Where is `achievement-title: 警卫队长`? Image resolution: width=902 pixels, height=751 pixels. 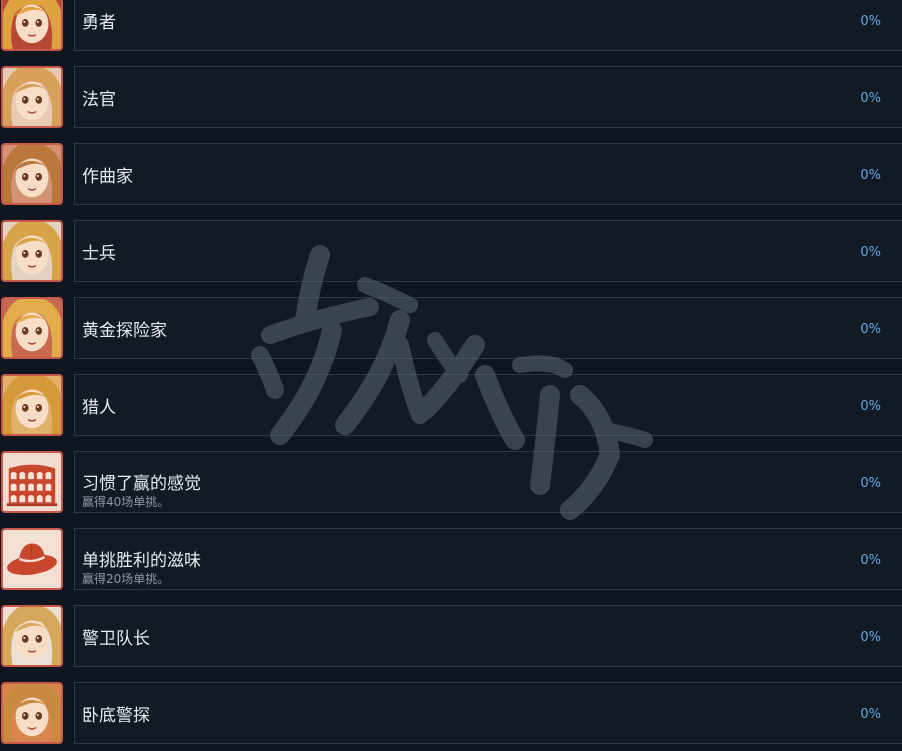
achievement-title: 警卫队长 is located at coordinates (116, 639).